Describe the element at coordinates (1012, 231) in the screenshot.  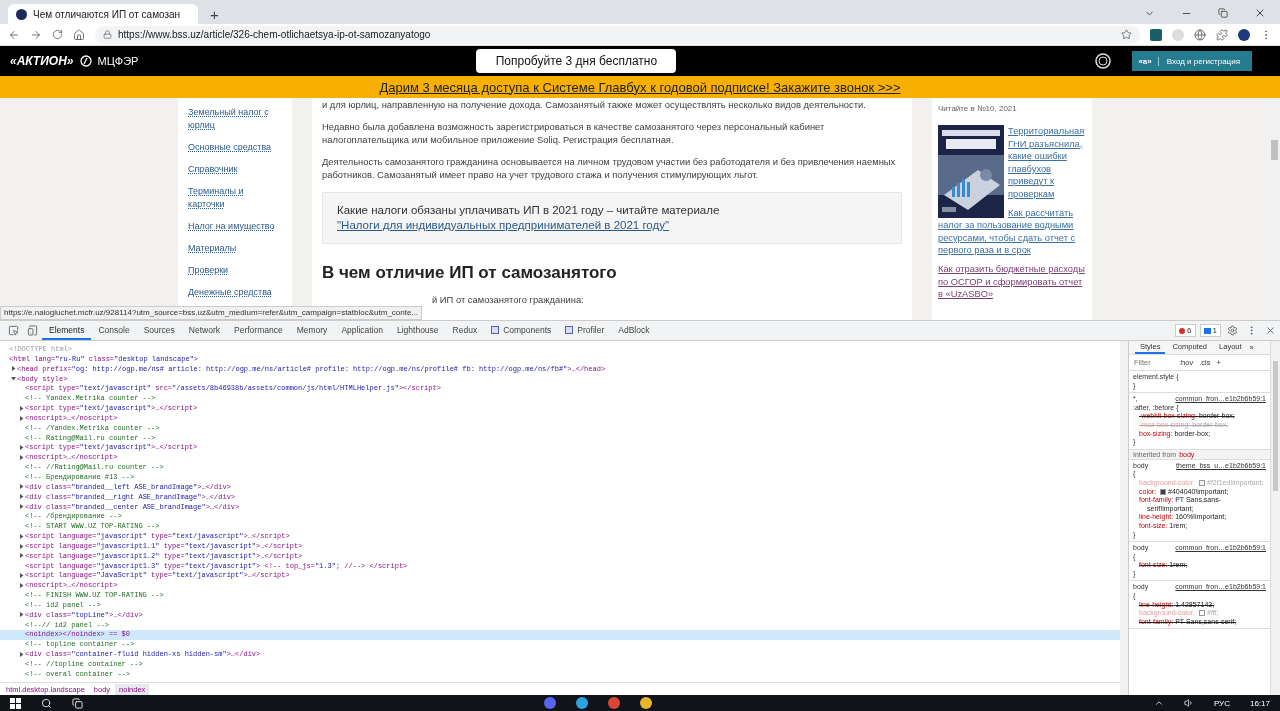
I see `related-article-link: Как рассчитать налог за пользование водными ресурсами, чтобы сдать отчет с первого раза и в срок` at that location.